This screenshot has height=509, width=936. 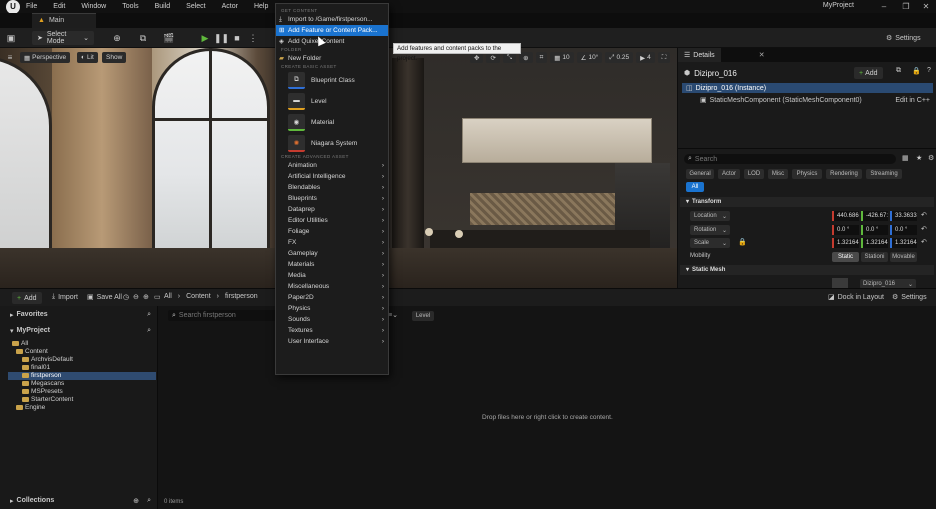 What do you see at coordinates (136, 297) in the screenshot?
I see `back-icon: ⊖` at bounding box center [136, 297].